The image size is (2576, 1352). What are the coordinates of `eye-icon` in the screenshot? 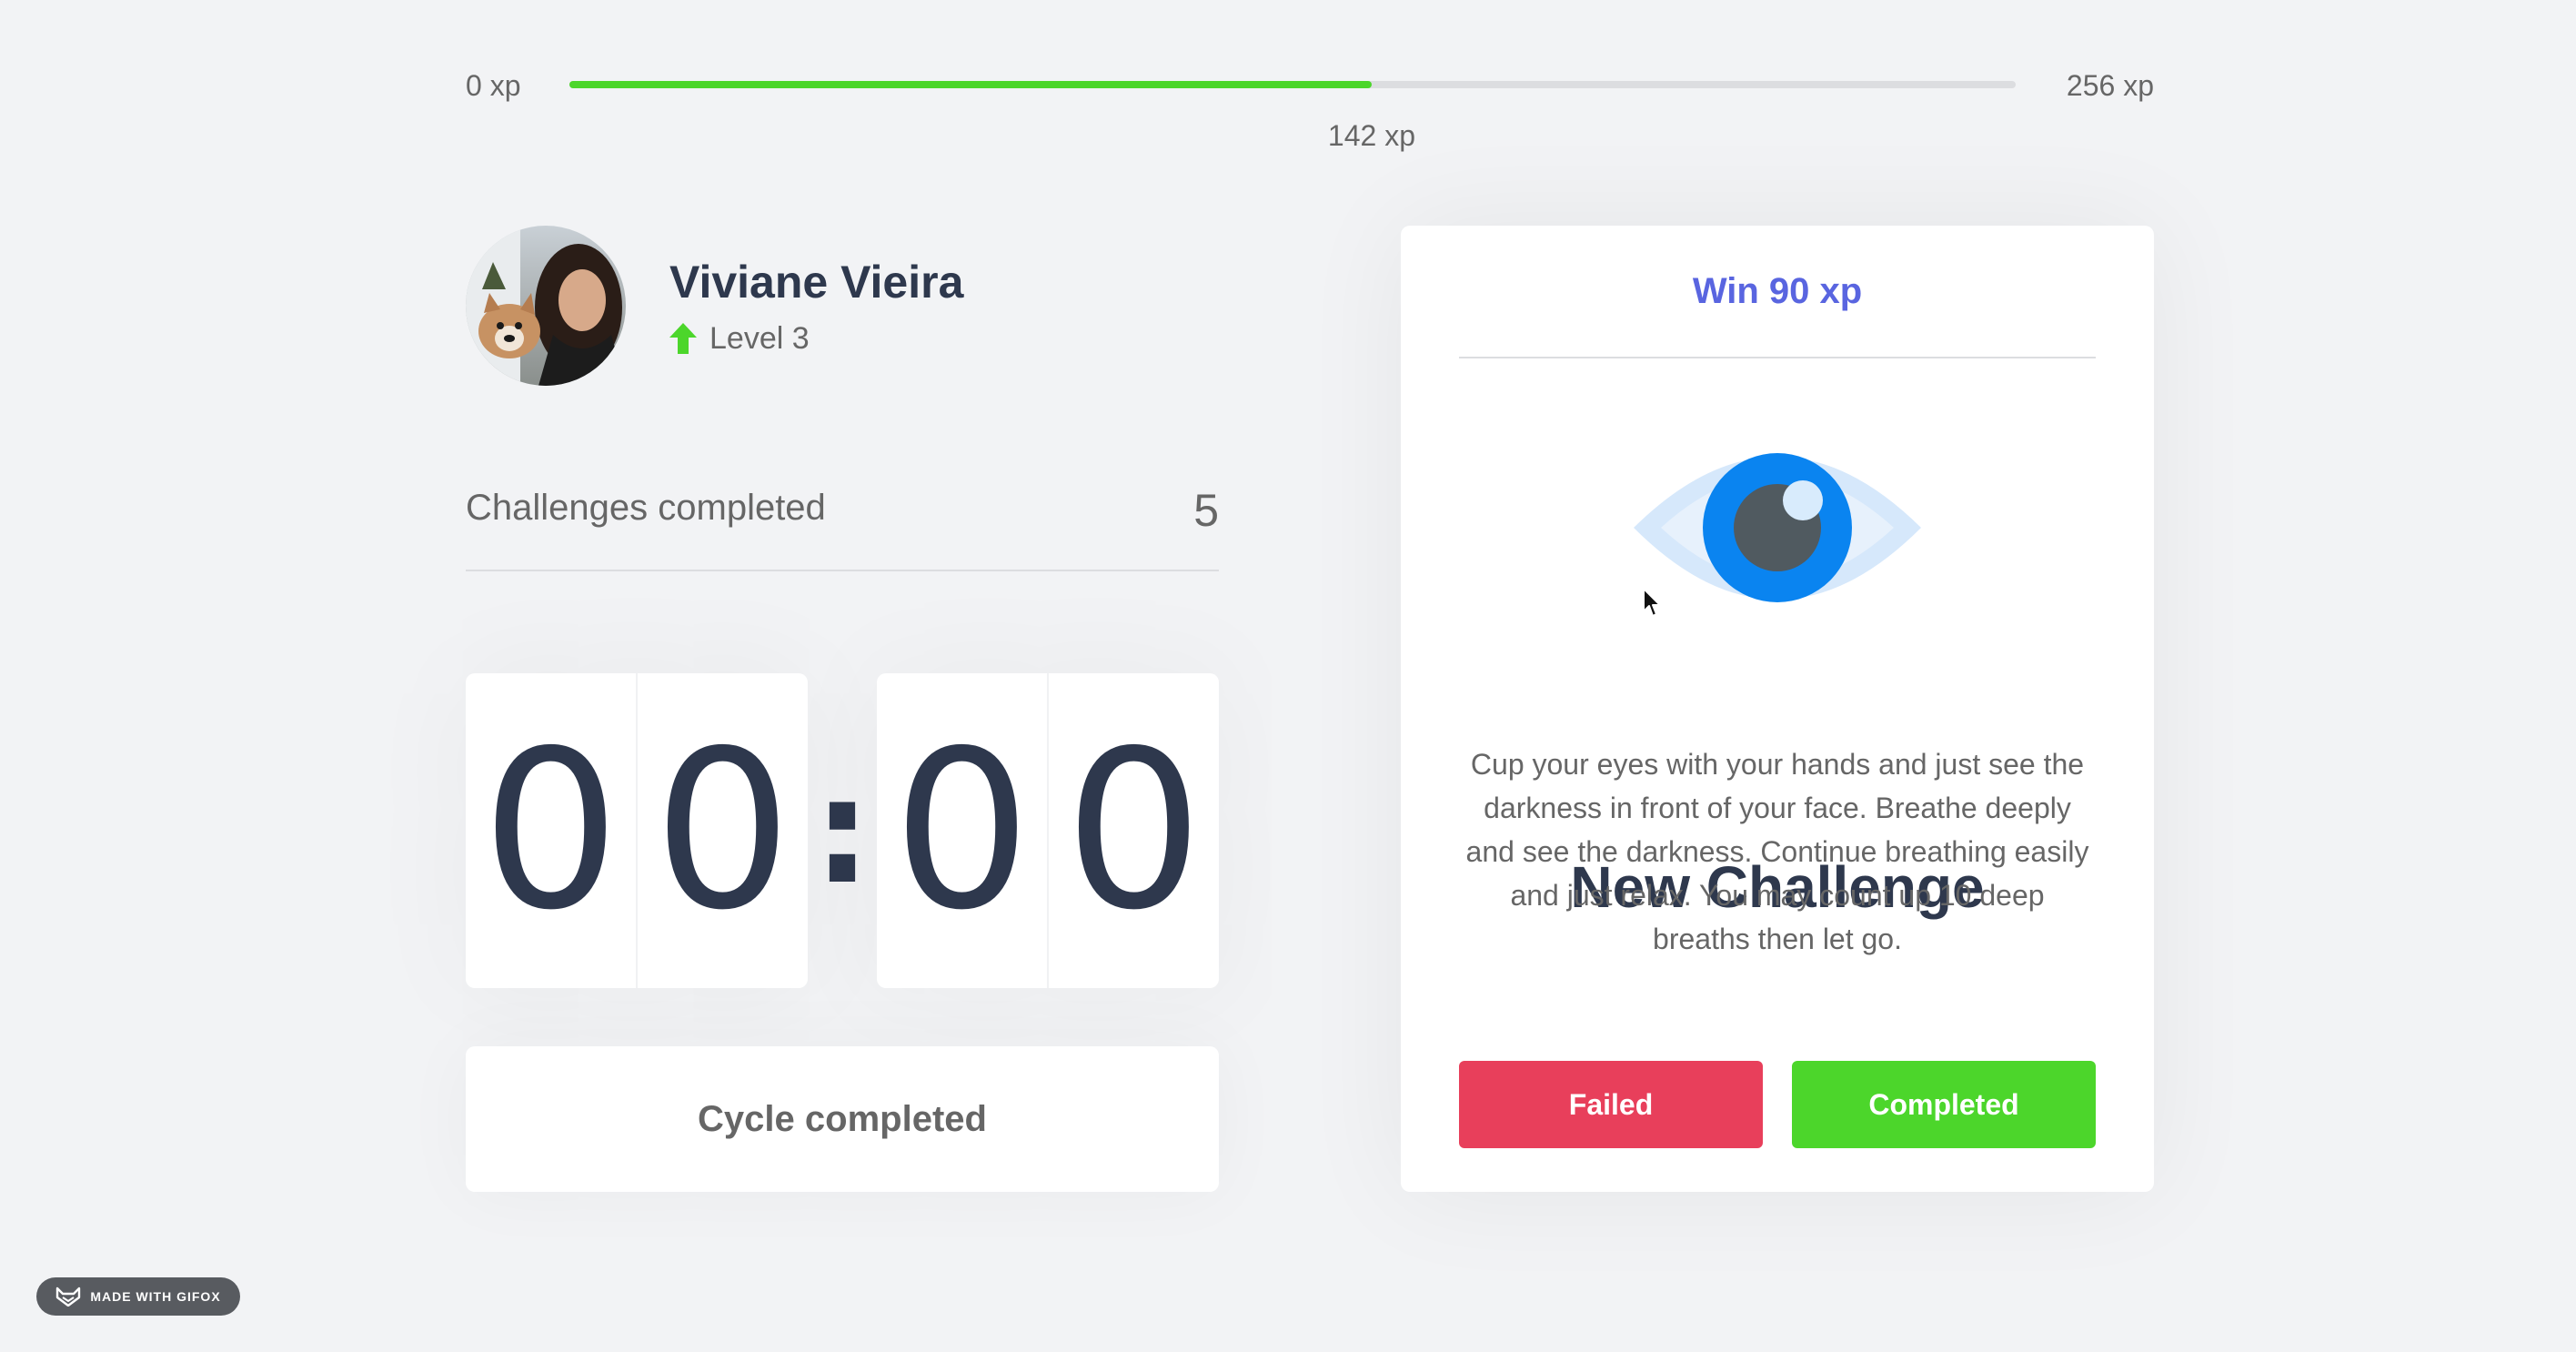 It's located at (1777, 527).